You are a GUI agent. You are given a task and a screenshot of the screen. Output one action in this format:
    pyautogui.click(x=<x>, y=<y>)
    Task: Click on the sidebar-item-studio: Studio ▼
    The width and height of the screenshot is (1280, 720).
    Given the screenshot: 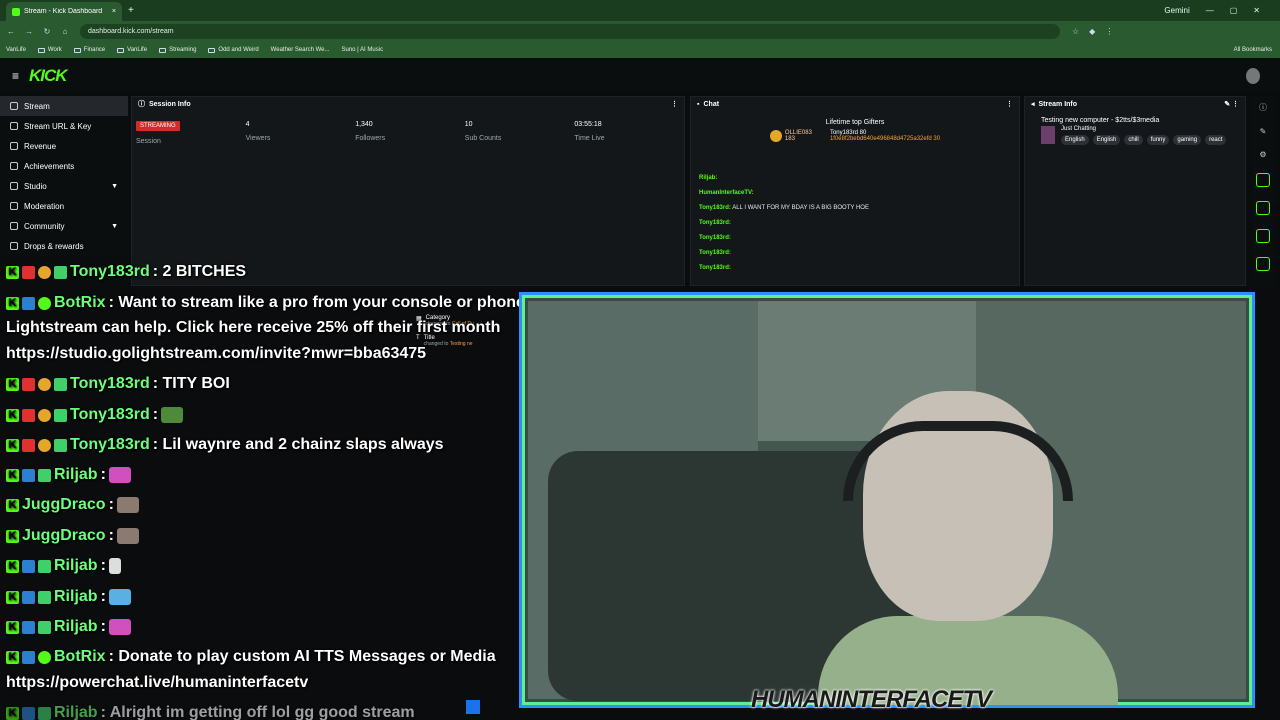 What is the action you would take?
    pyautogui.click(x=64, y=186)
    